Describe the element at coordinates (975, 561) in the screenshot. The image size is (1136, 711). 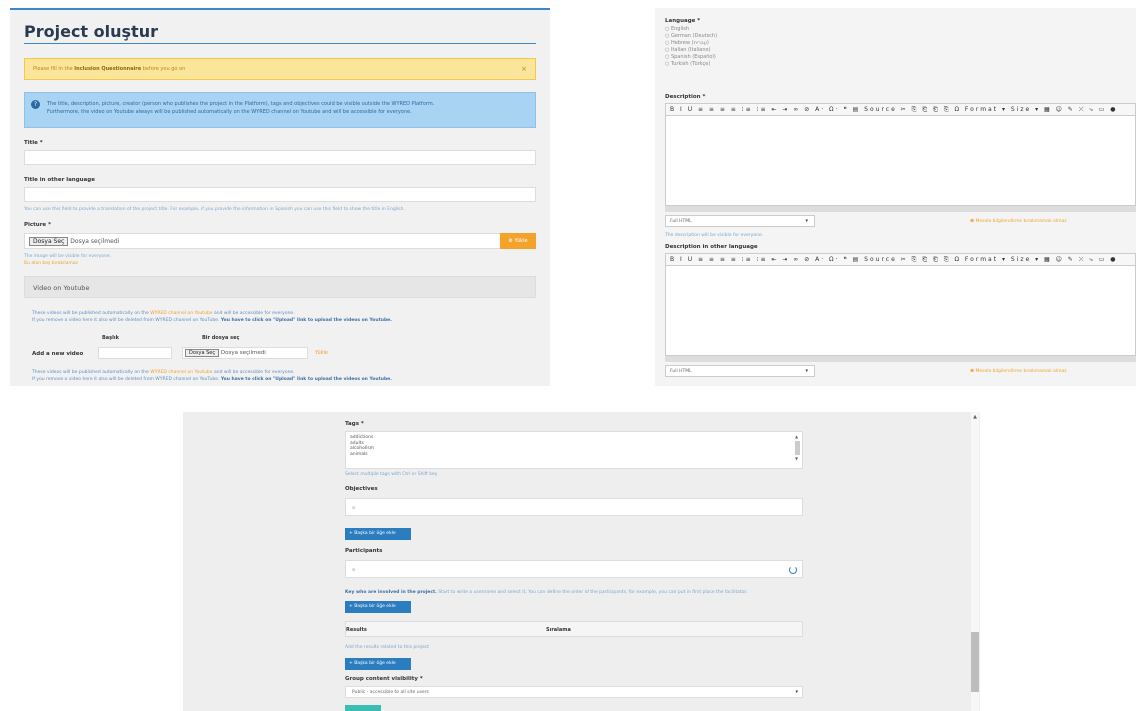
I see `page-scrollbar: ▲` at that location.